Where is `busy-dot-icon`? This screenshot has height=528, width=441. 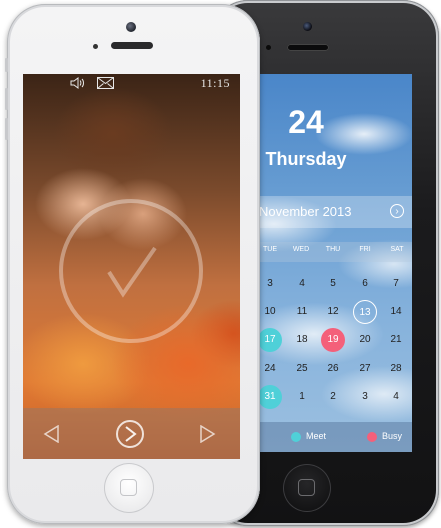
busy-dot-icon is located at coordinates (372, 437).